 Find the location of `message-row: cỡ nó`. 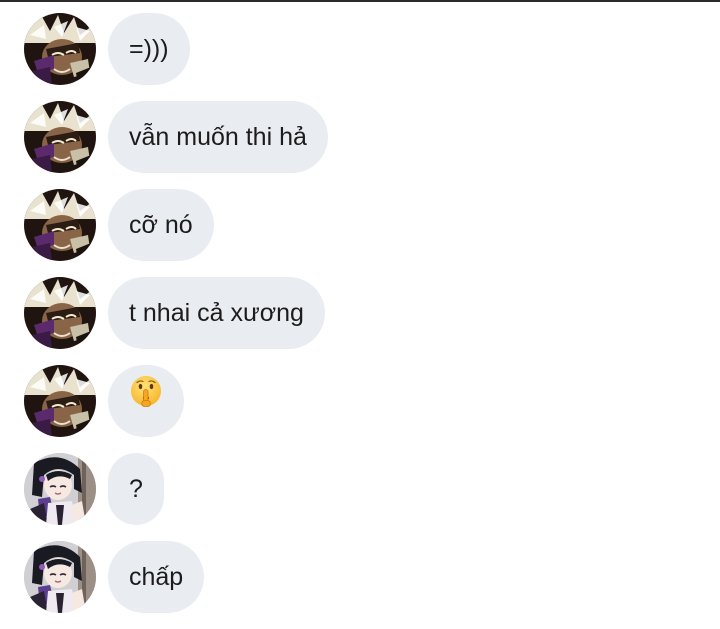

message-row: cỡ nó is located at coordinates (360, 225).